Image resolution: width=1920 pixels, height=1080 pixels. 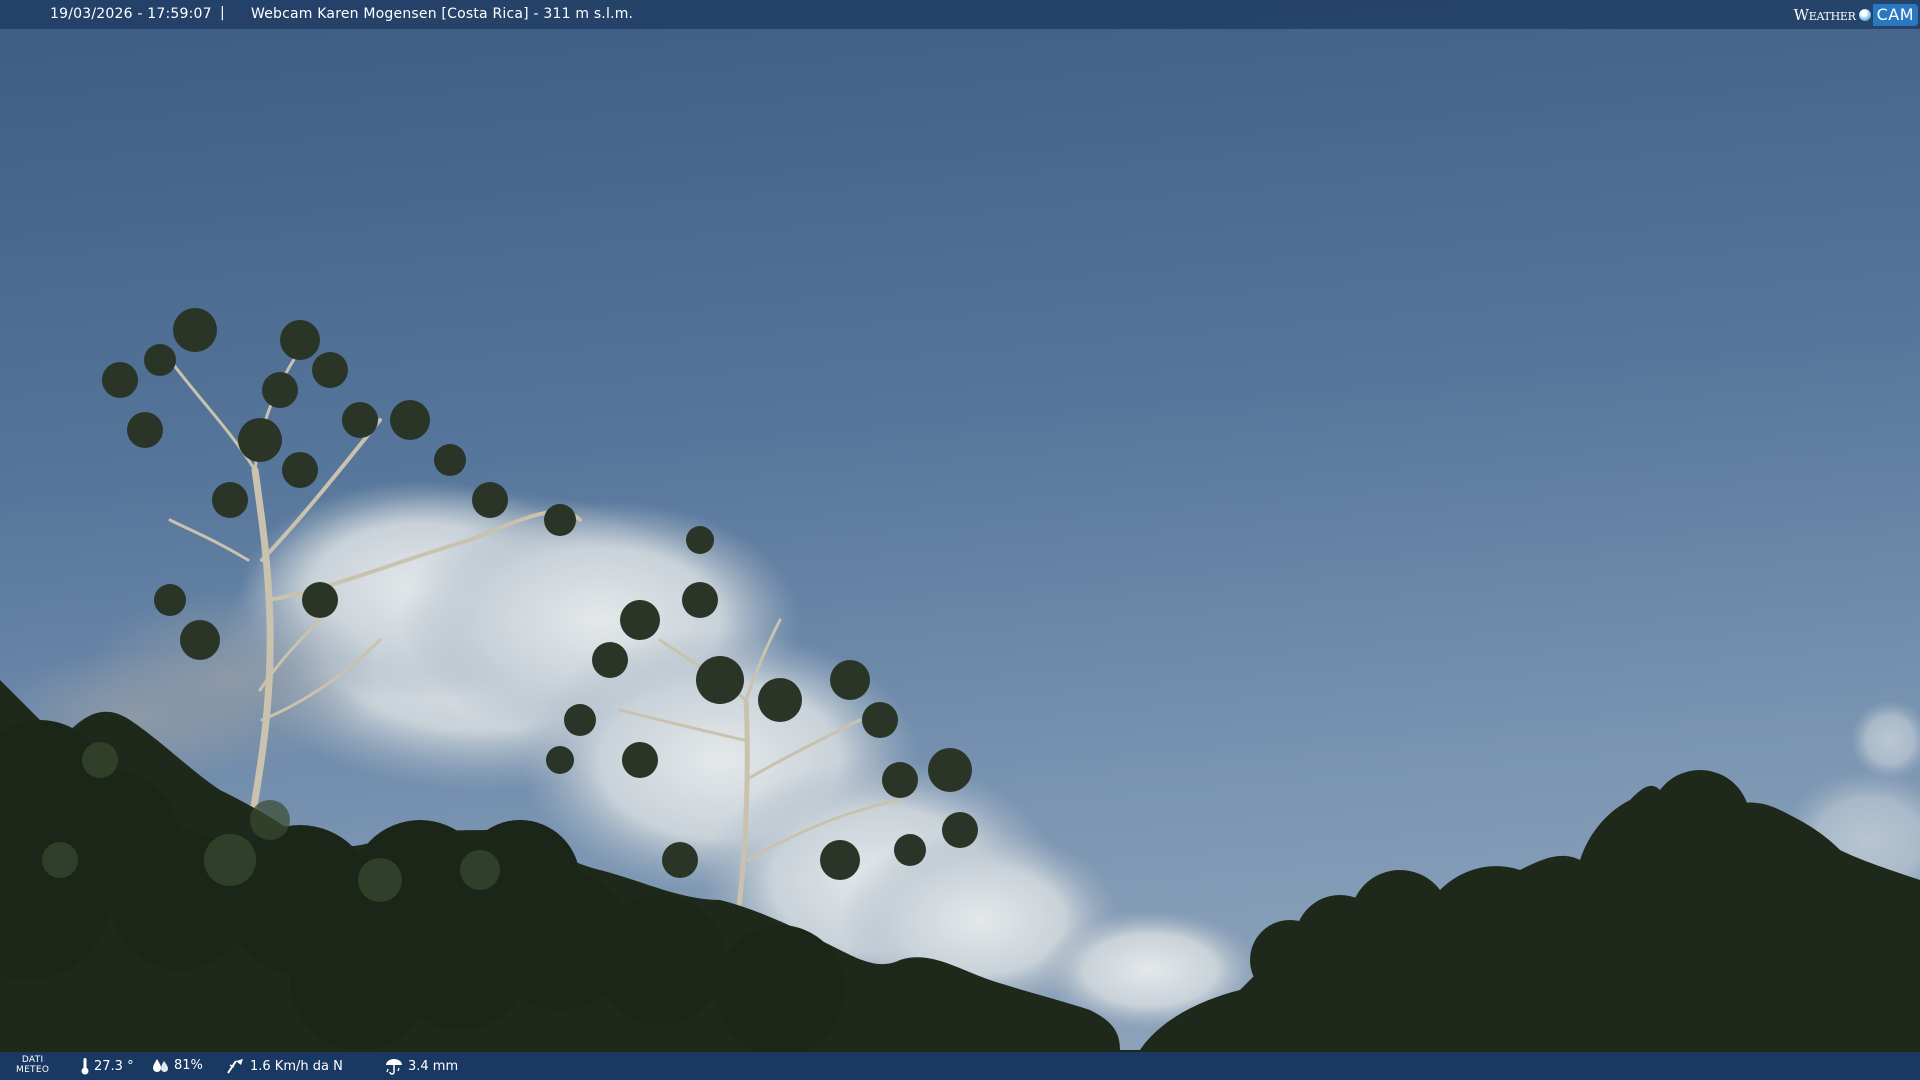 What do you see at coordinates (188, 1065) in the screenshot?
I see `humidity-value: 81%` at bounding box center [188, 1065].